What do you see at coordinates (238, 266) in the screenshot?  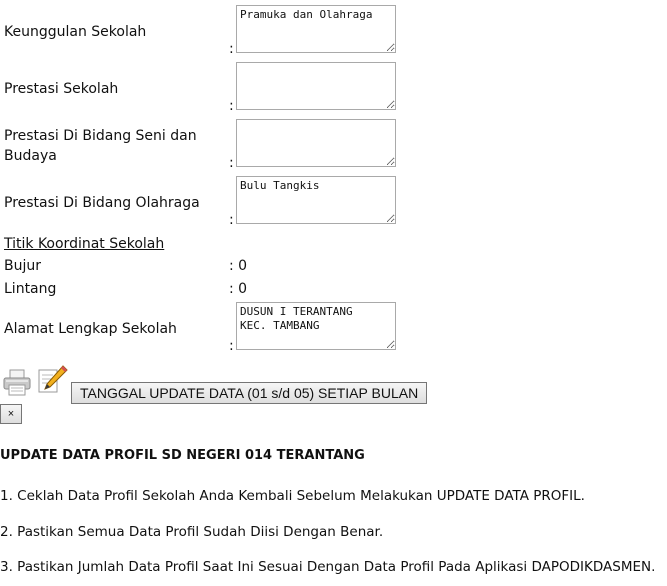 I see `bujur-value: : 0` at bounding box center [238, 266].